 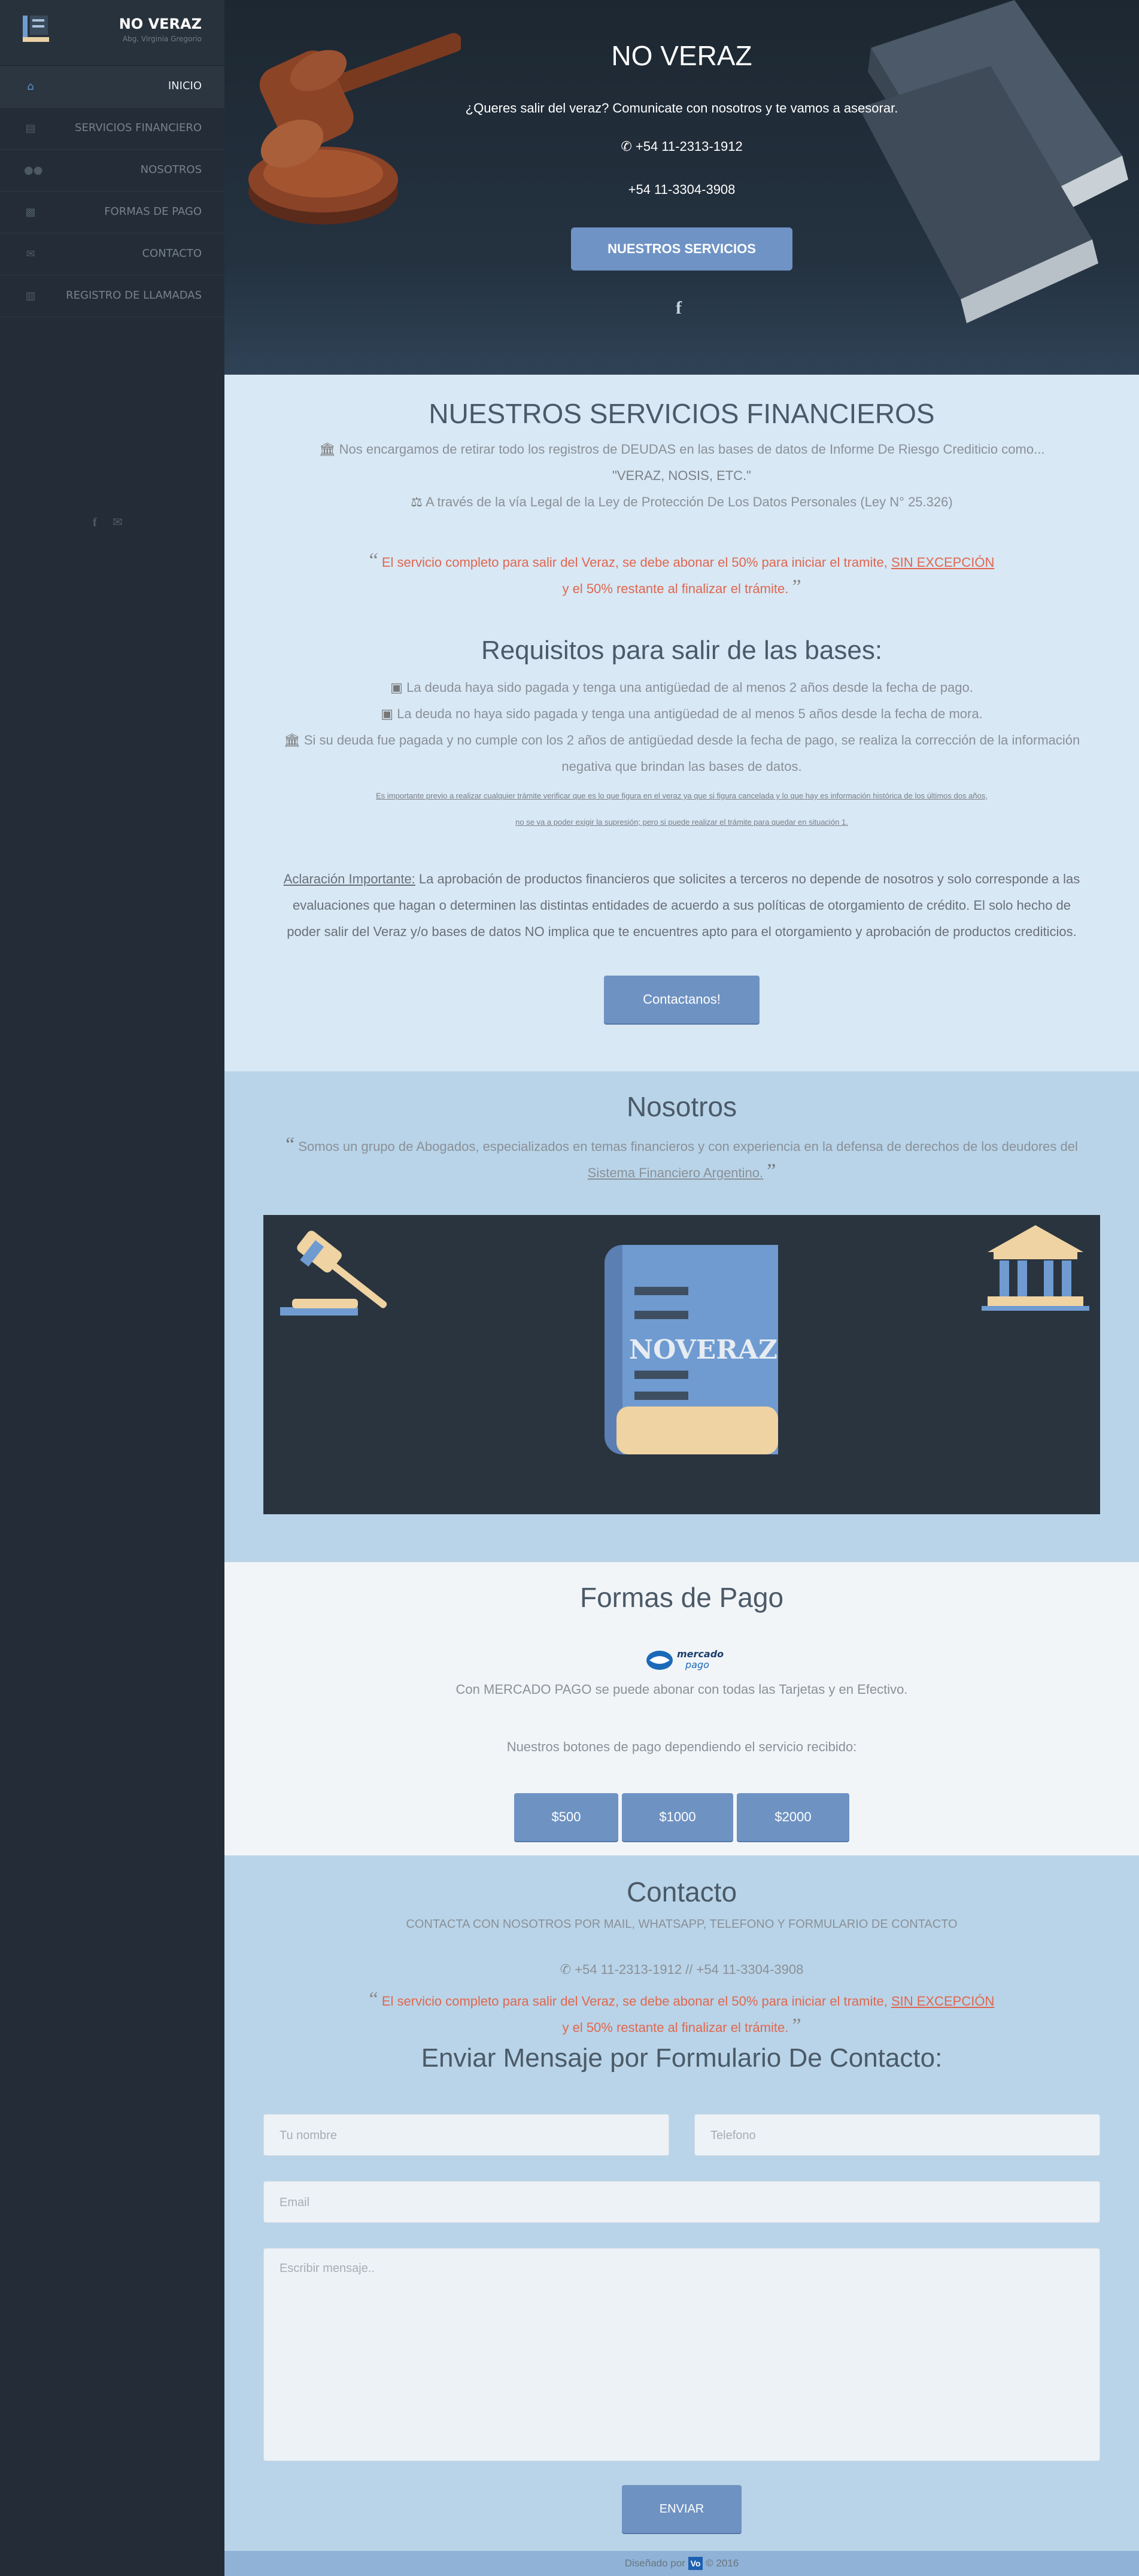 I want to click on mercadopago-text1: mercado, so click(x=701, y=1654).